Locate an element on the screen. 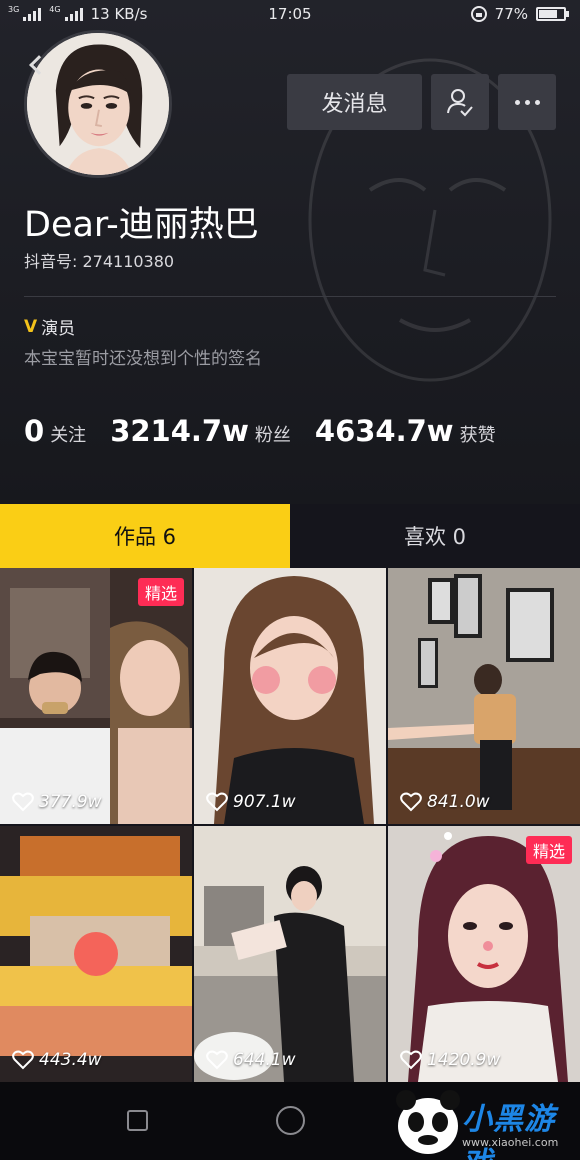 The image size is (580, 1160). content-tabs: 作品 6 喜欢 0 is located at coordinates (290, 536).